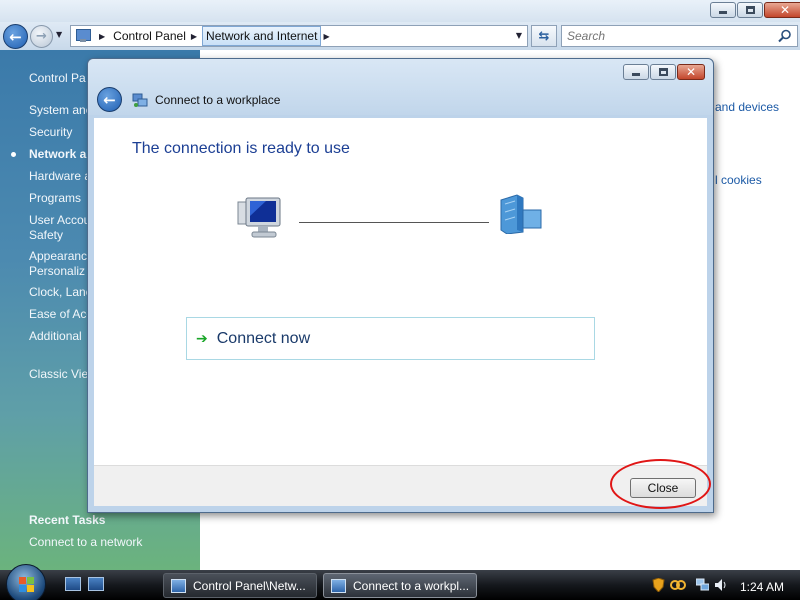  What do you see at coordinates (678, 585) in the screenshot?
I see `security-alert-icon` at bounding box center [678, 585].